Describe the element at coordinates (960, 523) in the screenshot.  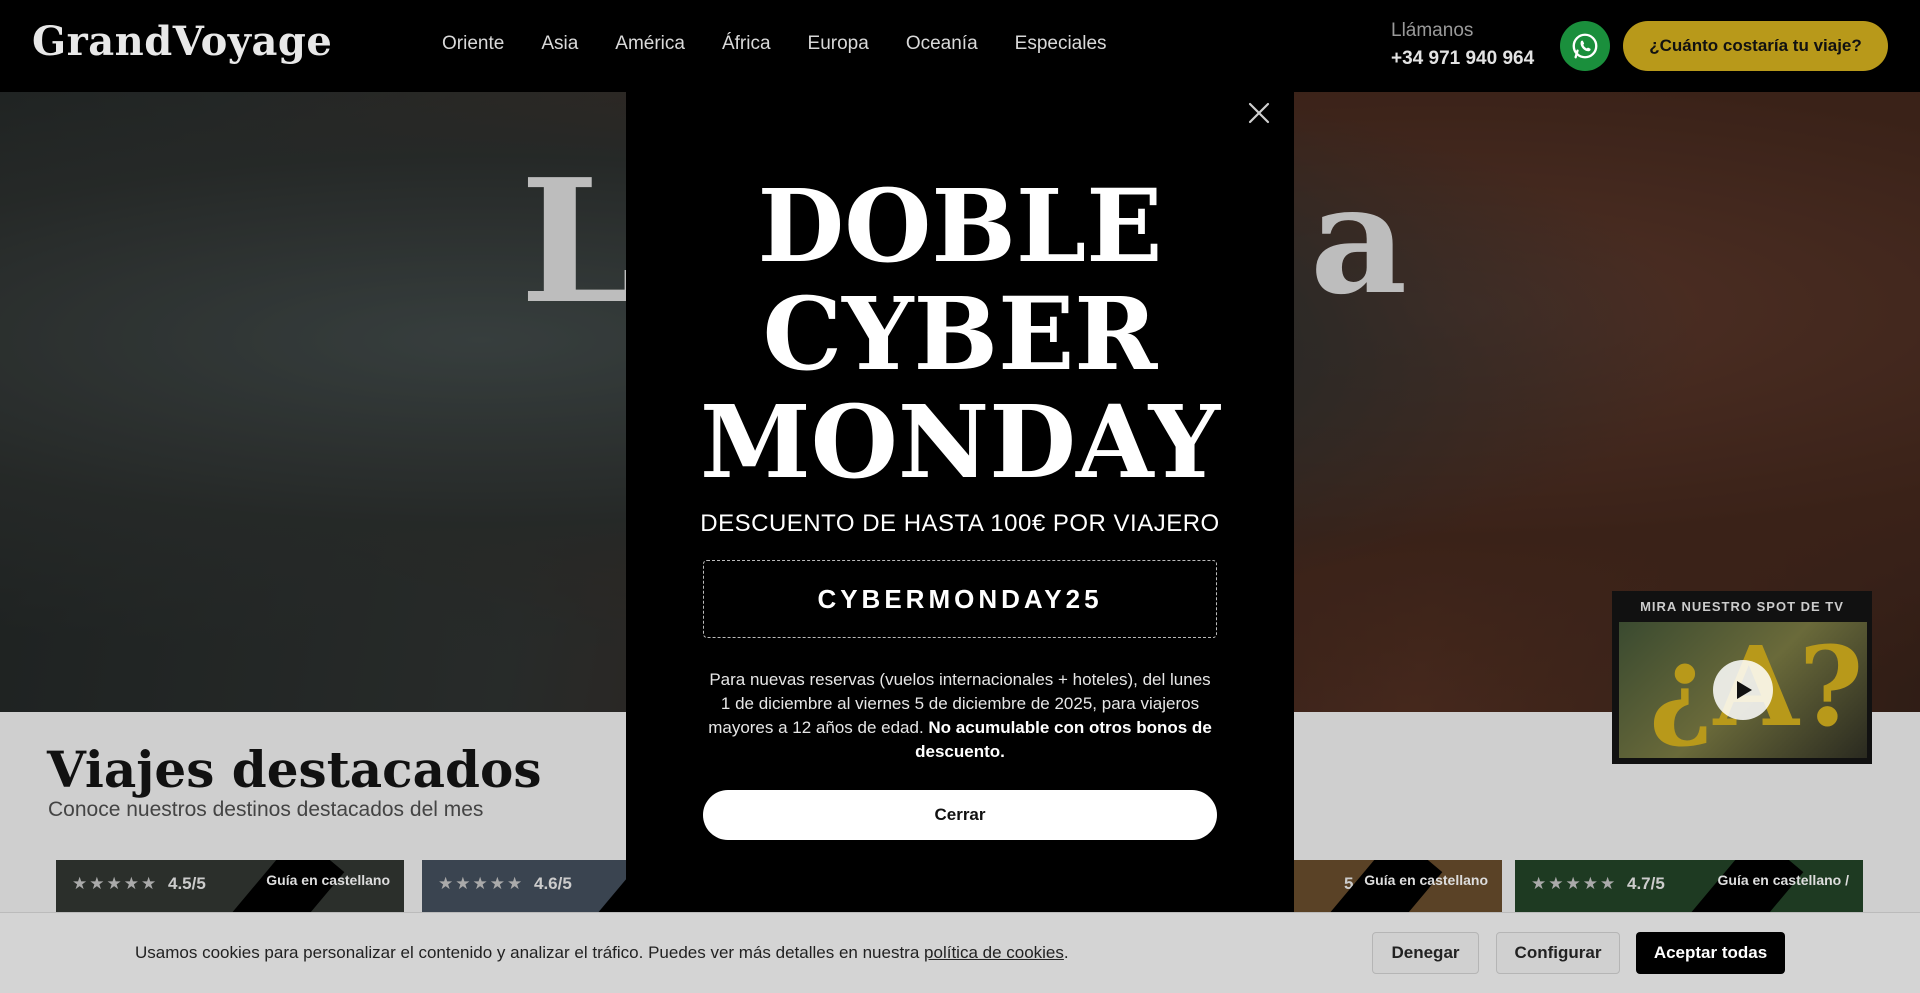
I see `discount-text: DESCUENTO DE HASTA 100€ POR VIAJERO` at that location.